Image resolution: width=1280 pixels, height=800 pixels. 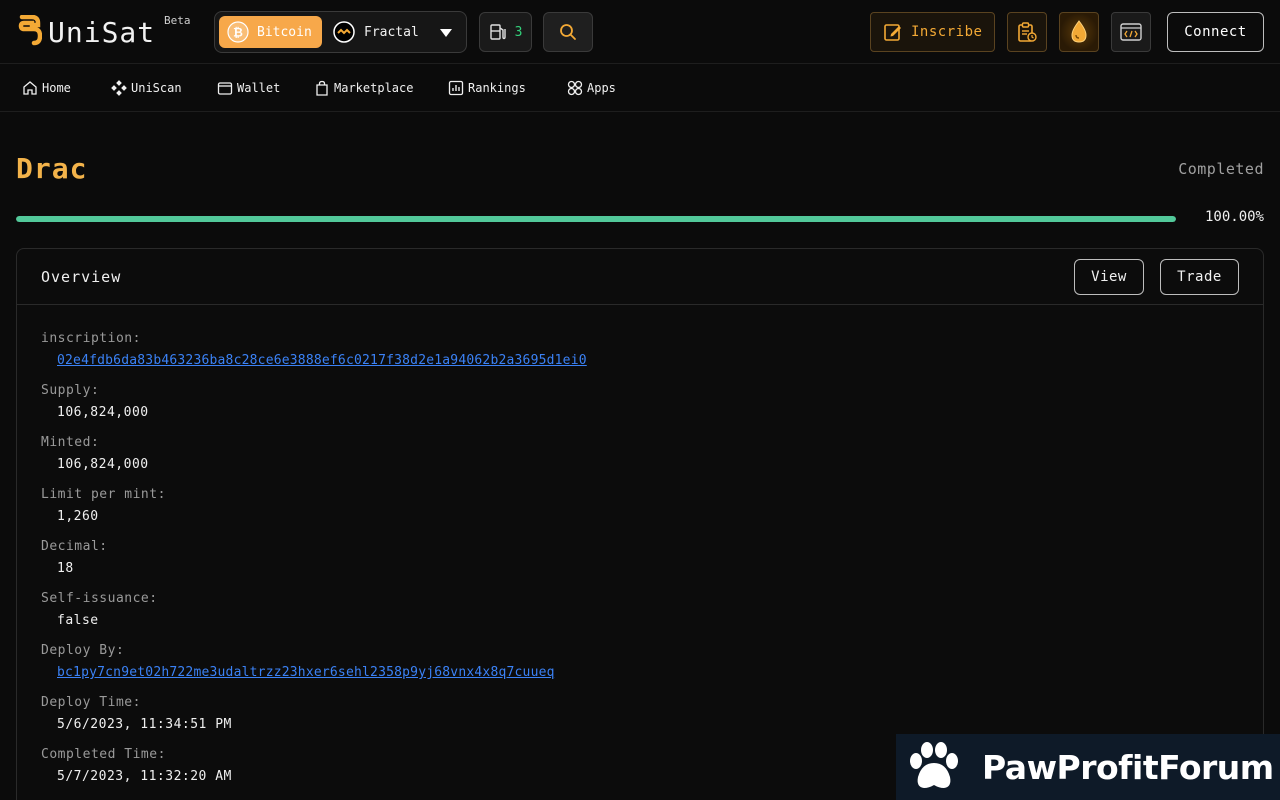 What do you see at coordinates (144, 724) in the screenshot?
I see `field-value-deploy-time: 5/6/2023, 11:34:51 PM` at bounding box center [144, 724].